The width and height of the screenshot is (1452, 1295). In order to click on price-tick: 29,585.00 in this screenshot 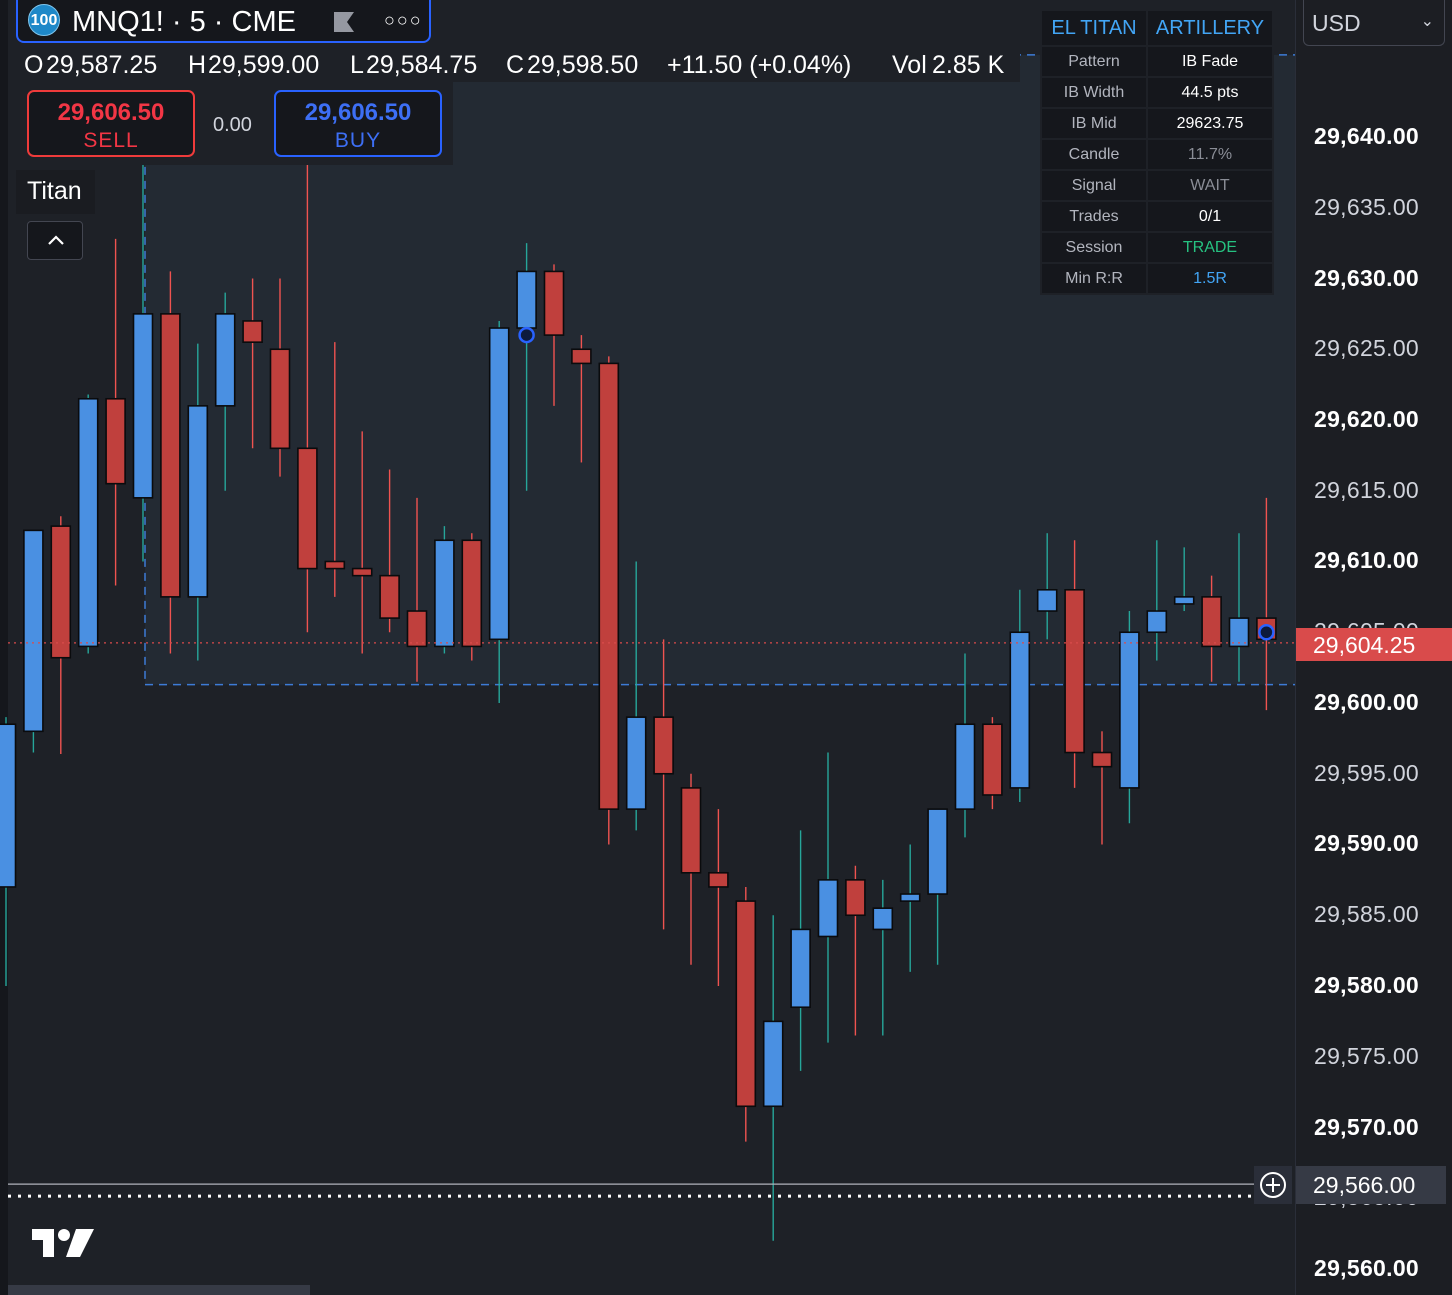, I will do `click(1367, 914)`.